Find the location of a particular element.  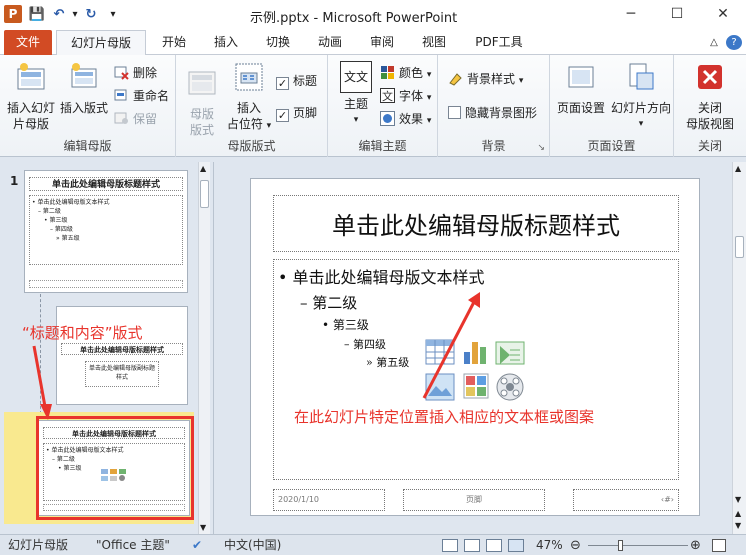

group-label-edit-theme: 编辑主题 is located at coordinates (382, 146).